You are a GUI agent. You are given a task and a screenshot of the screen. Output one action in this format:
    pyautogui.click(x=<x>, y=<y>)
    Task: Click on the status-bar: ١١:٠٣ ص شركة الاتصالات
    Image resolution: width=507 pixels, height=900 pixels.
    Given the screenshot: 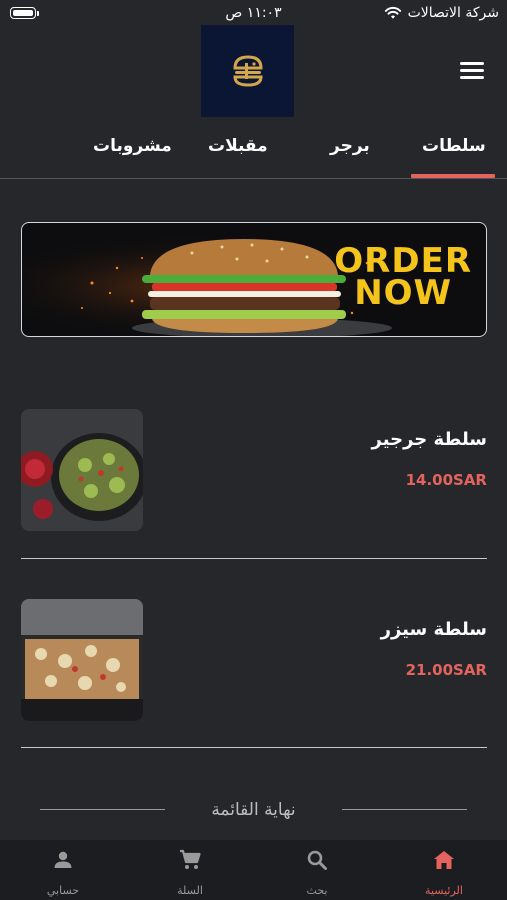 What is the action you would take?
    pyautogui.click(x=253, y=14)
    